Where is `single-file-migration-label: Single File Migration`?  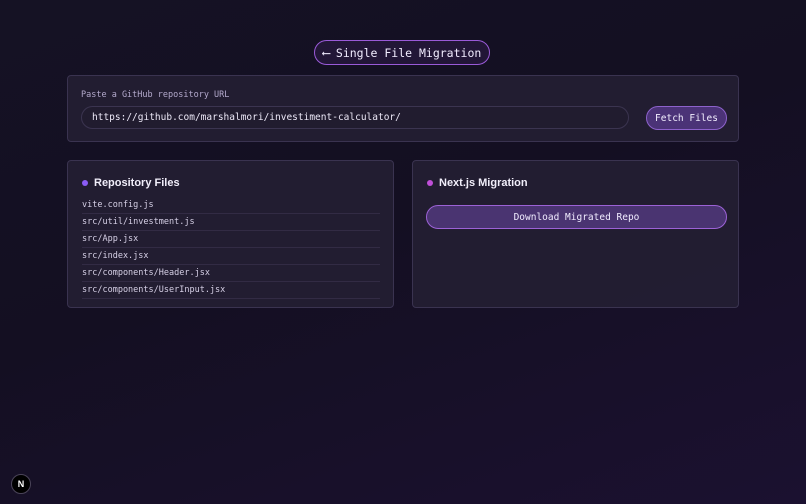 single-file-migration-label: Single File Migration is located at coordinates (408, 52).